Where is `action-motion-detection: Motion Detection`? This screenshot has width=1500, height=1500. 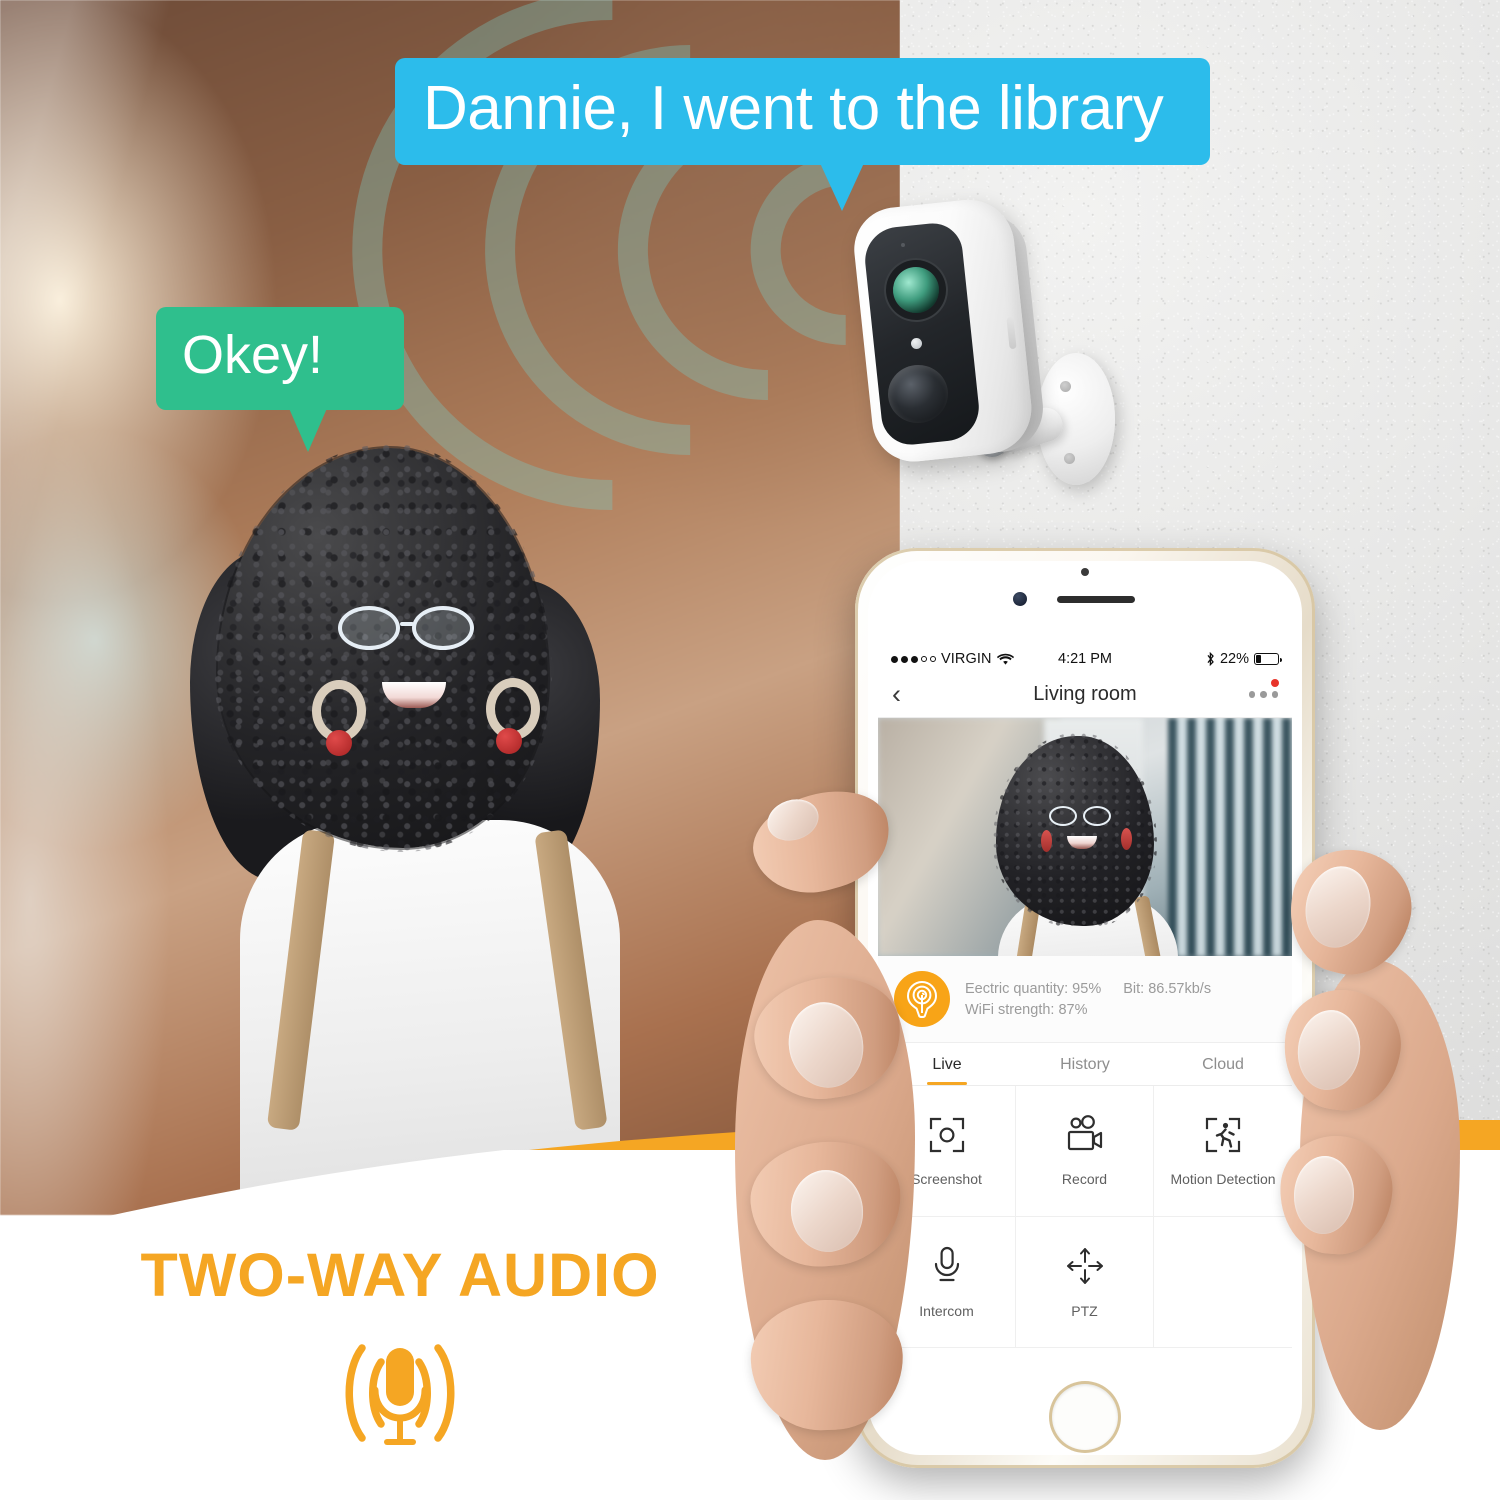
action-motion-detection: Motion Detection is located at coordinates (1223, 1151).